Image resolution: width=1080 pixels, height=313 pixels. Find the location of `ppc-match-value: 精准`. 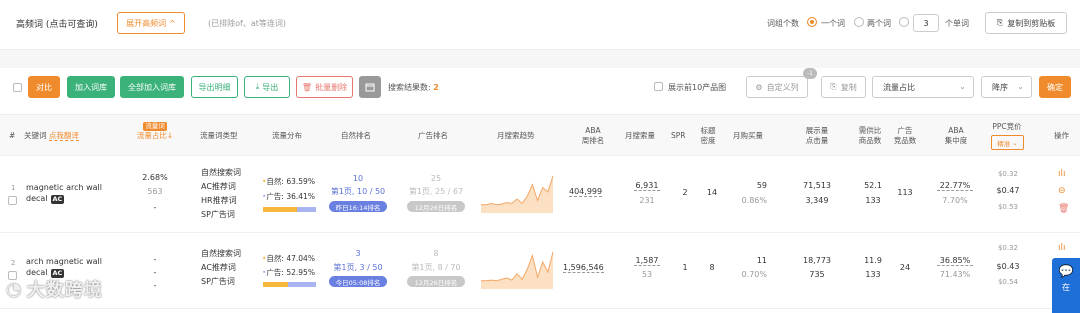

ppc-match-value: 精准 is located at coordinates (1004, 143).